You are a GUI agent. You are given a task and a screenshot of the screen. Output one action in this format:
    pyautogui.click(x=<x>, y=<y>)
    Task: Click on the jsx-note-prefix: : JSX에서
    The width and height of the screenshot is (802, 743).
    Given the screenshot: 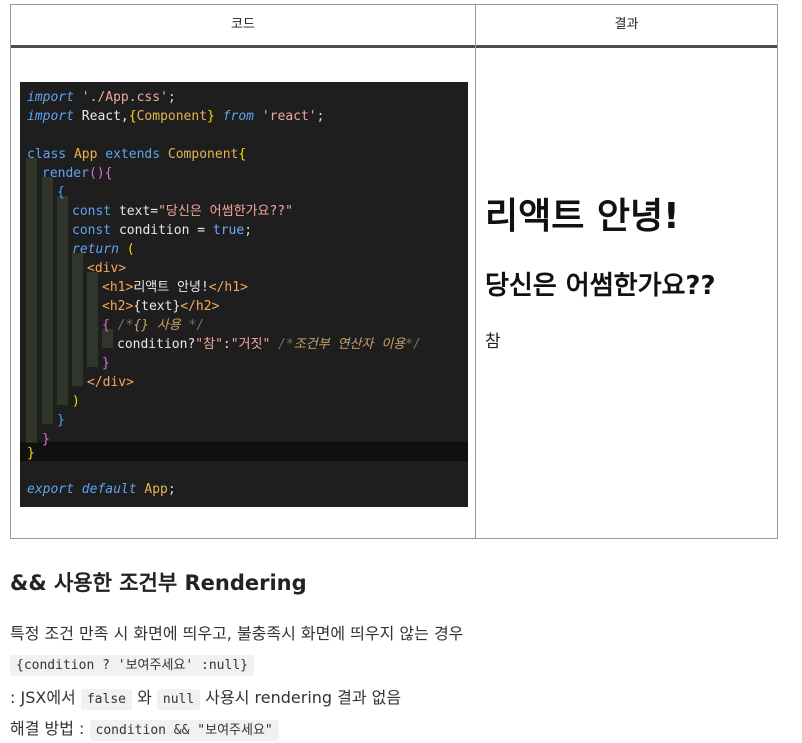 What is the action you would take?
    pyautogui.click(x=45, y=697)
    